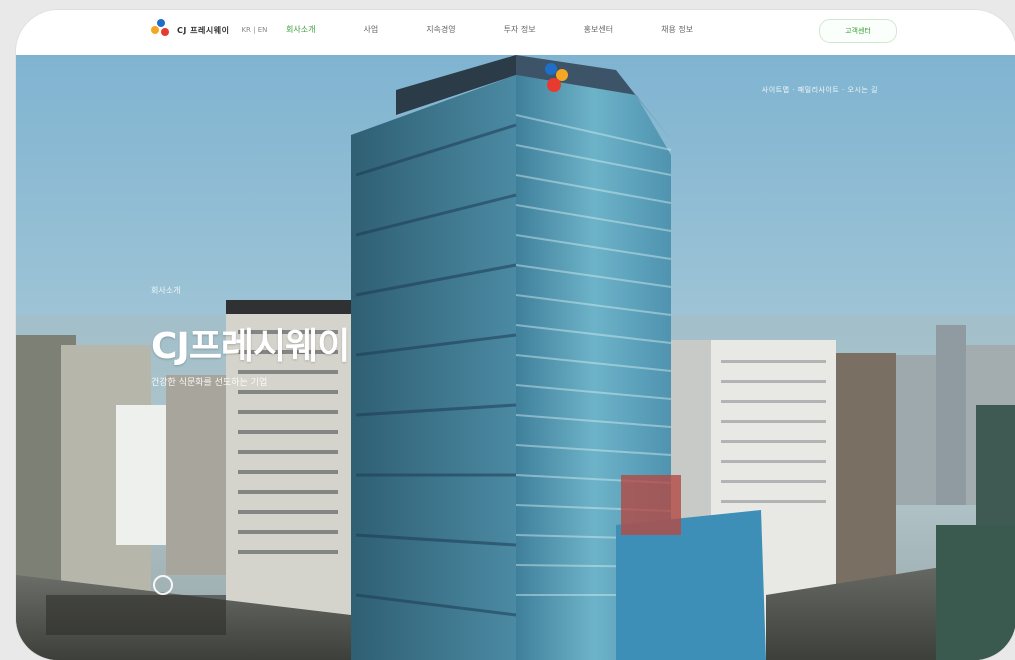 The height and width of the screenshot is (660, 1015). Describe the element at coordinates (677, 29) in the screenshot. I see `nav-item-careers: 채용 정보` at that location.